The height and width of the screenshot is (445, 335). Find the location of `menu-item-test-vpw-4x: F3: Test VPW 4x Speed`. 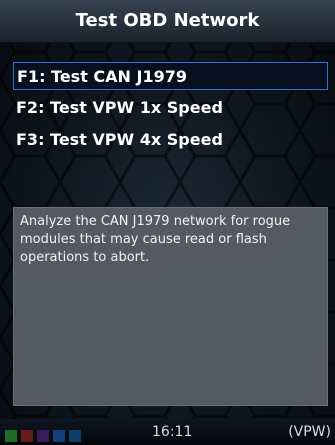

menu-item-test-vpw-4x: F3: Test VPW 4x Speed is located at coordinates (170, 140).